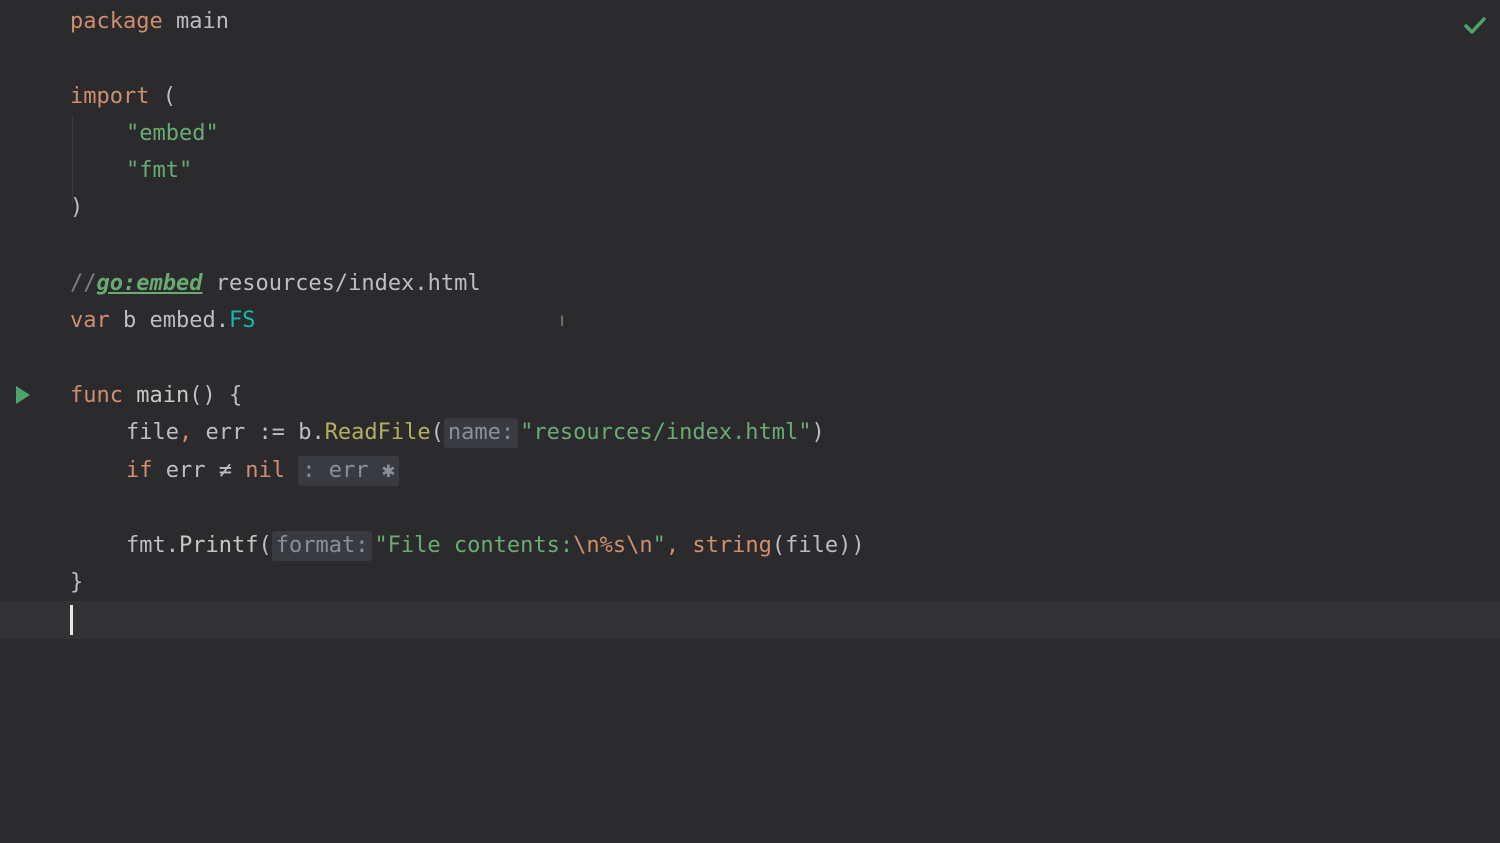 The image size is (1500, 843). Describe the element at coordinates (163, 395) in the screenshot. I see `function-name: main` at that location.